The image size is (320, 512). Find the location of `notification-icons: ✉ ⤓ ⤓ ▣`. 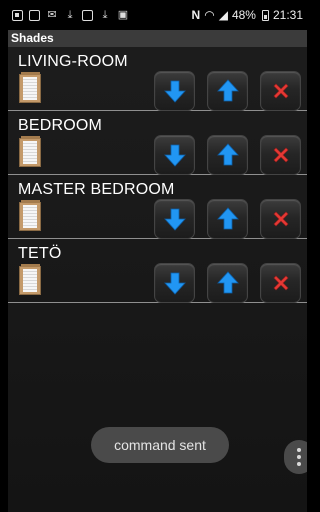

notification-icons: ✉ ⤓ ⤓ ▣ is located at coordinates (70, 15).